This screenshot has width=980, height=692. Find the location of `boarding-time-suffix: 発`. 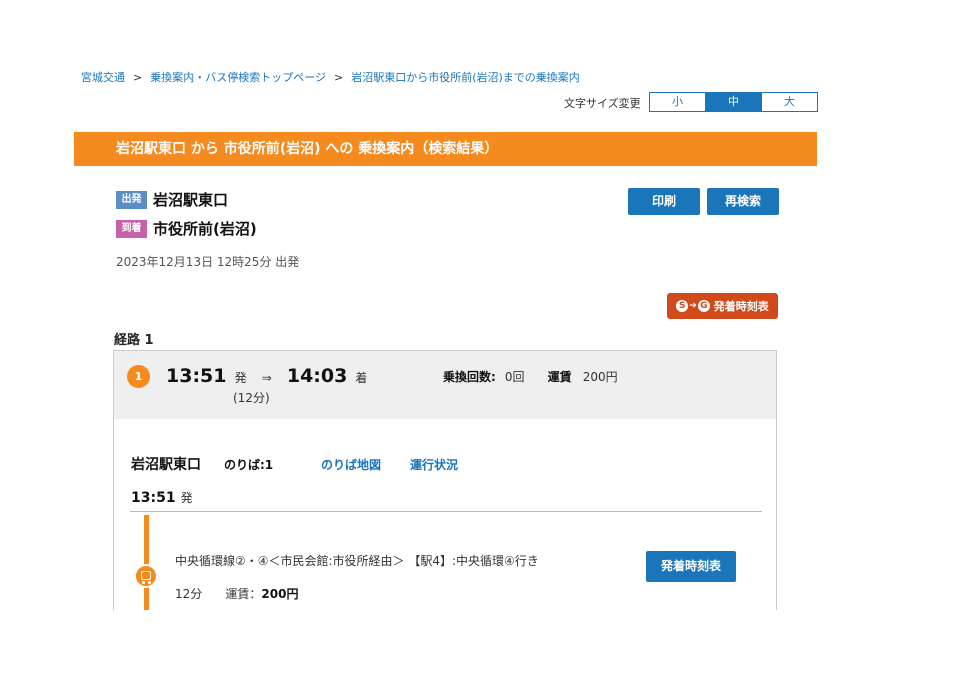

boarding-time-suffix: 発 is located at coordinates (186, 498).